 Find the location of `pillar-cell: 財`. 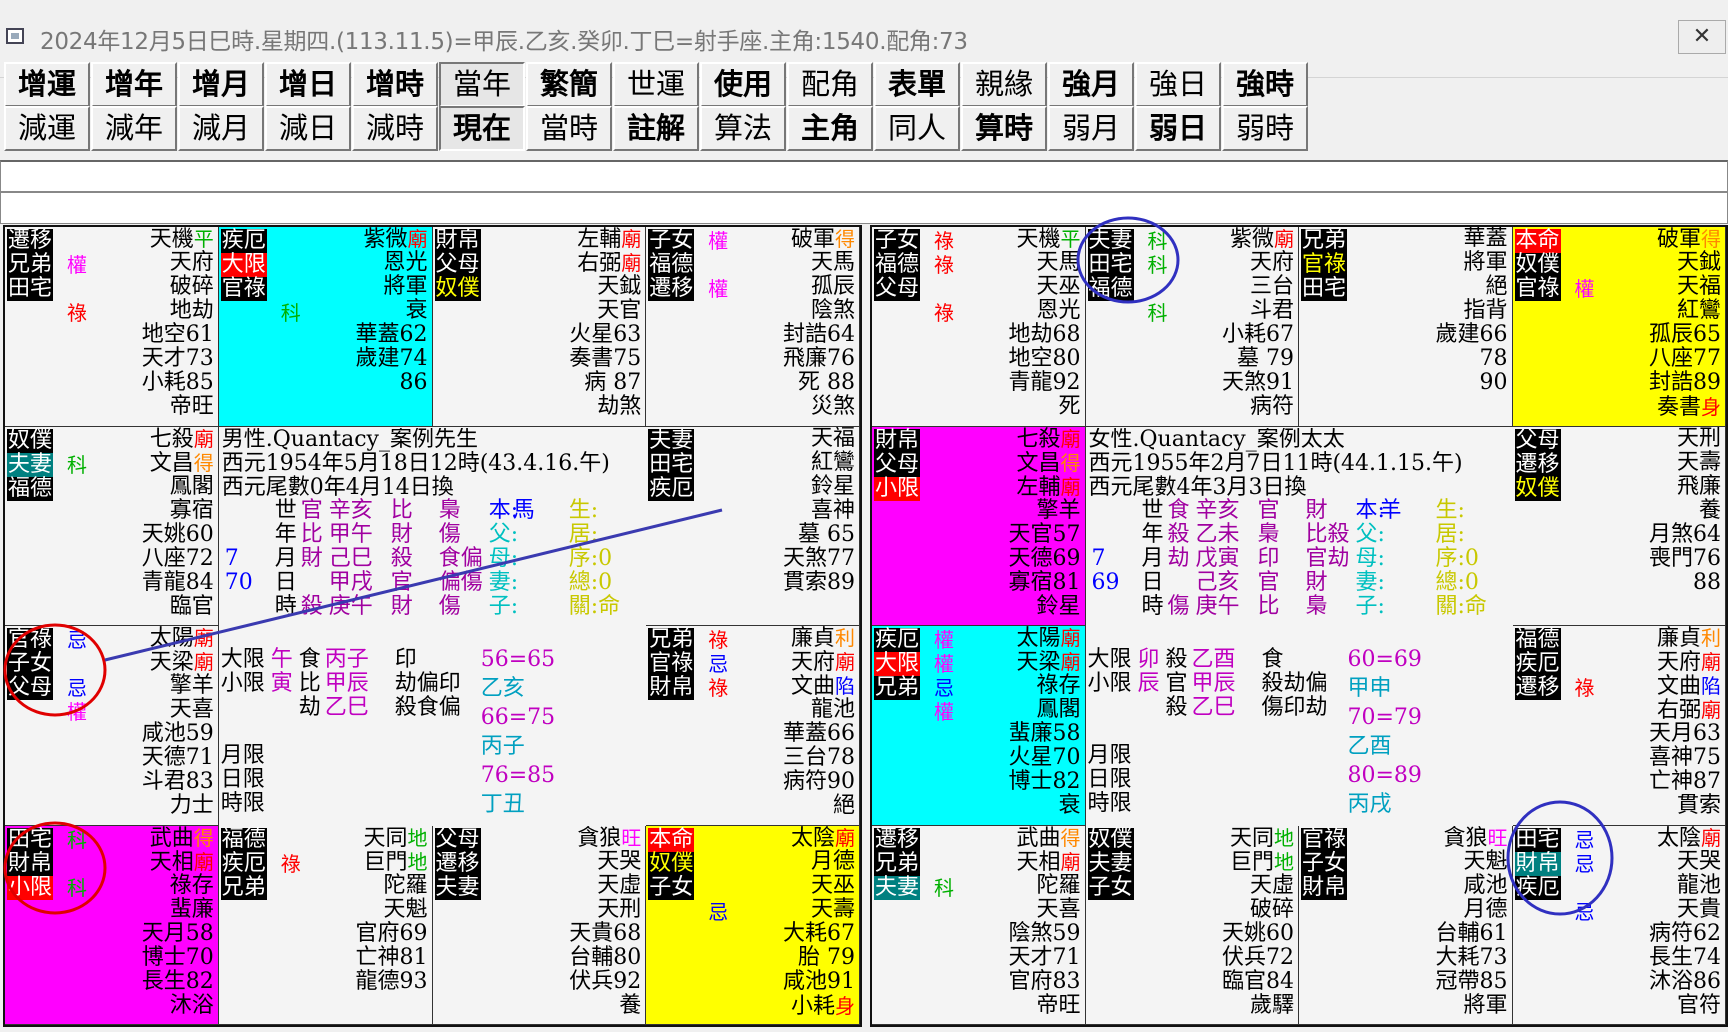

pillar-cell: 財 is located at coordinates (401, 534).